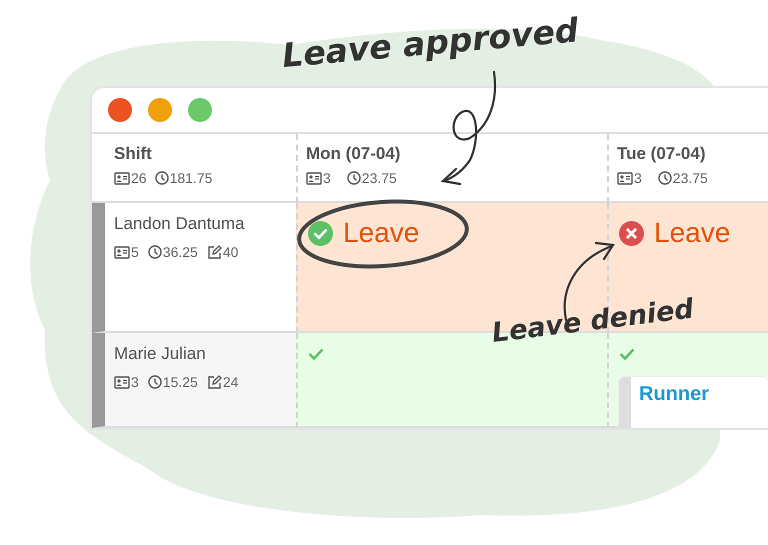 The width and height of the screenshot is (768, 545). I want to click on maximize-button, so click(200, 110).